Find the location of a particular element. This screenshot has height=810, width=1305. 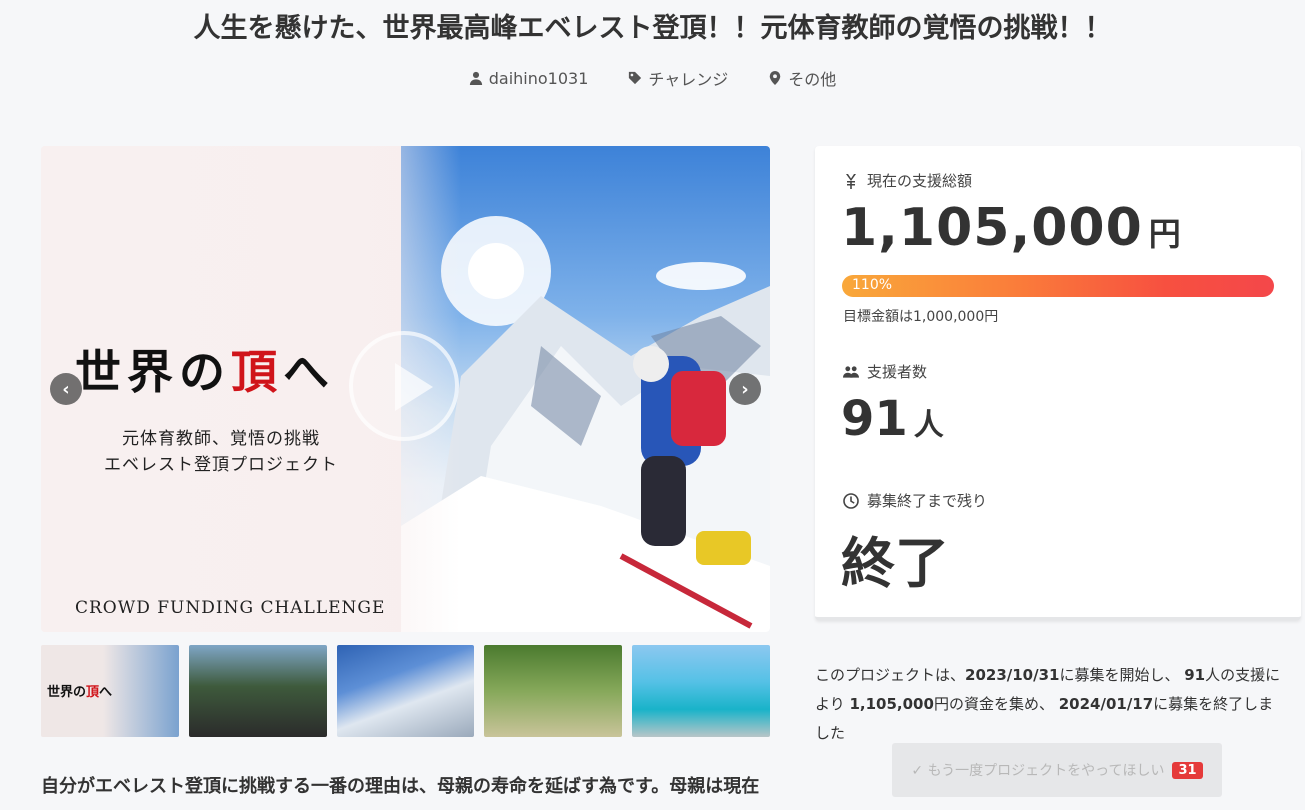

hero-headline: 世界の頂へ is located at coordinates (205, 369).